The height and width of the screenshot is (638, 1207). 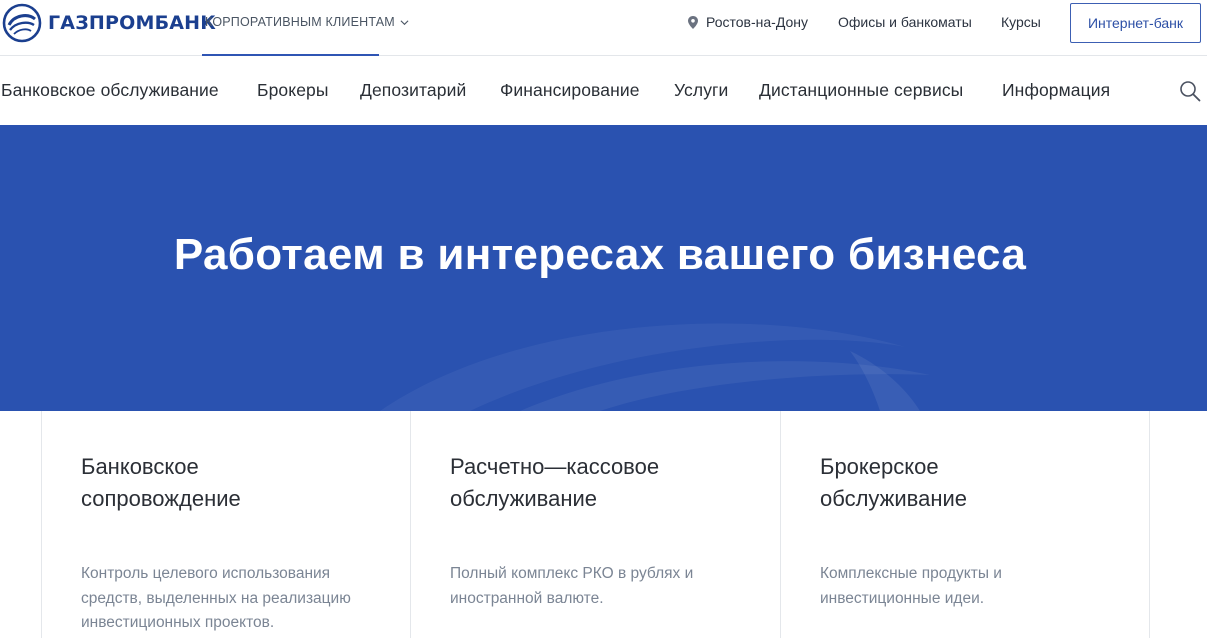 What do you see at coordinates (1021, 22) in the screenshot?
I see `rates-link: Курсы` at bounding box center [1021, 22].